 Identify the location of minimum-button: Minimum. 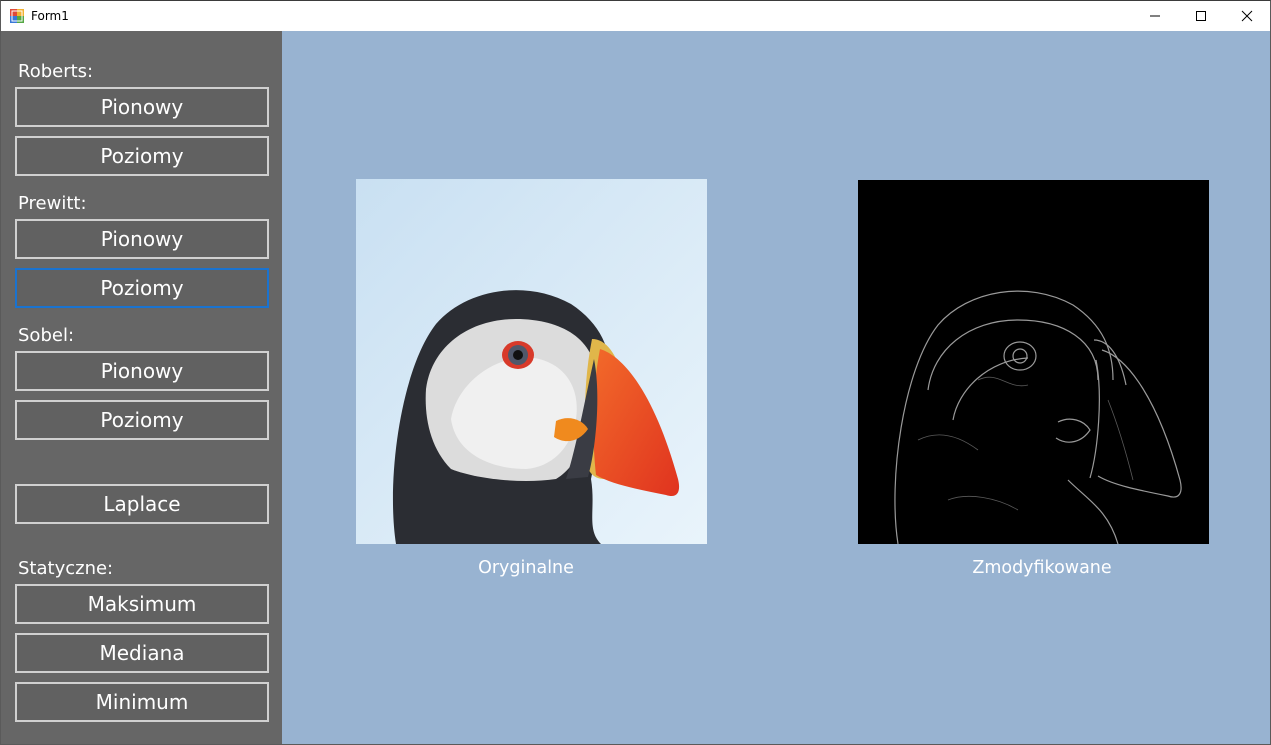
(142, 702).